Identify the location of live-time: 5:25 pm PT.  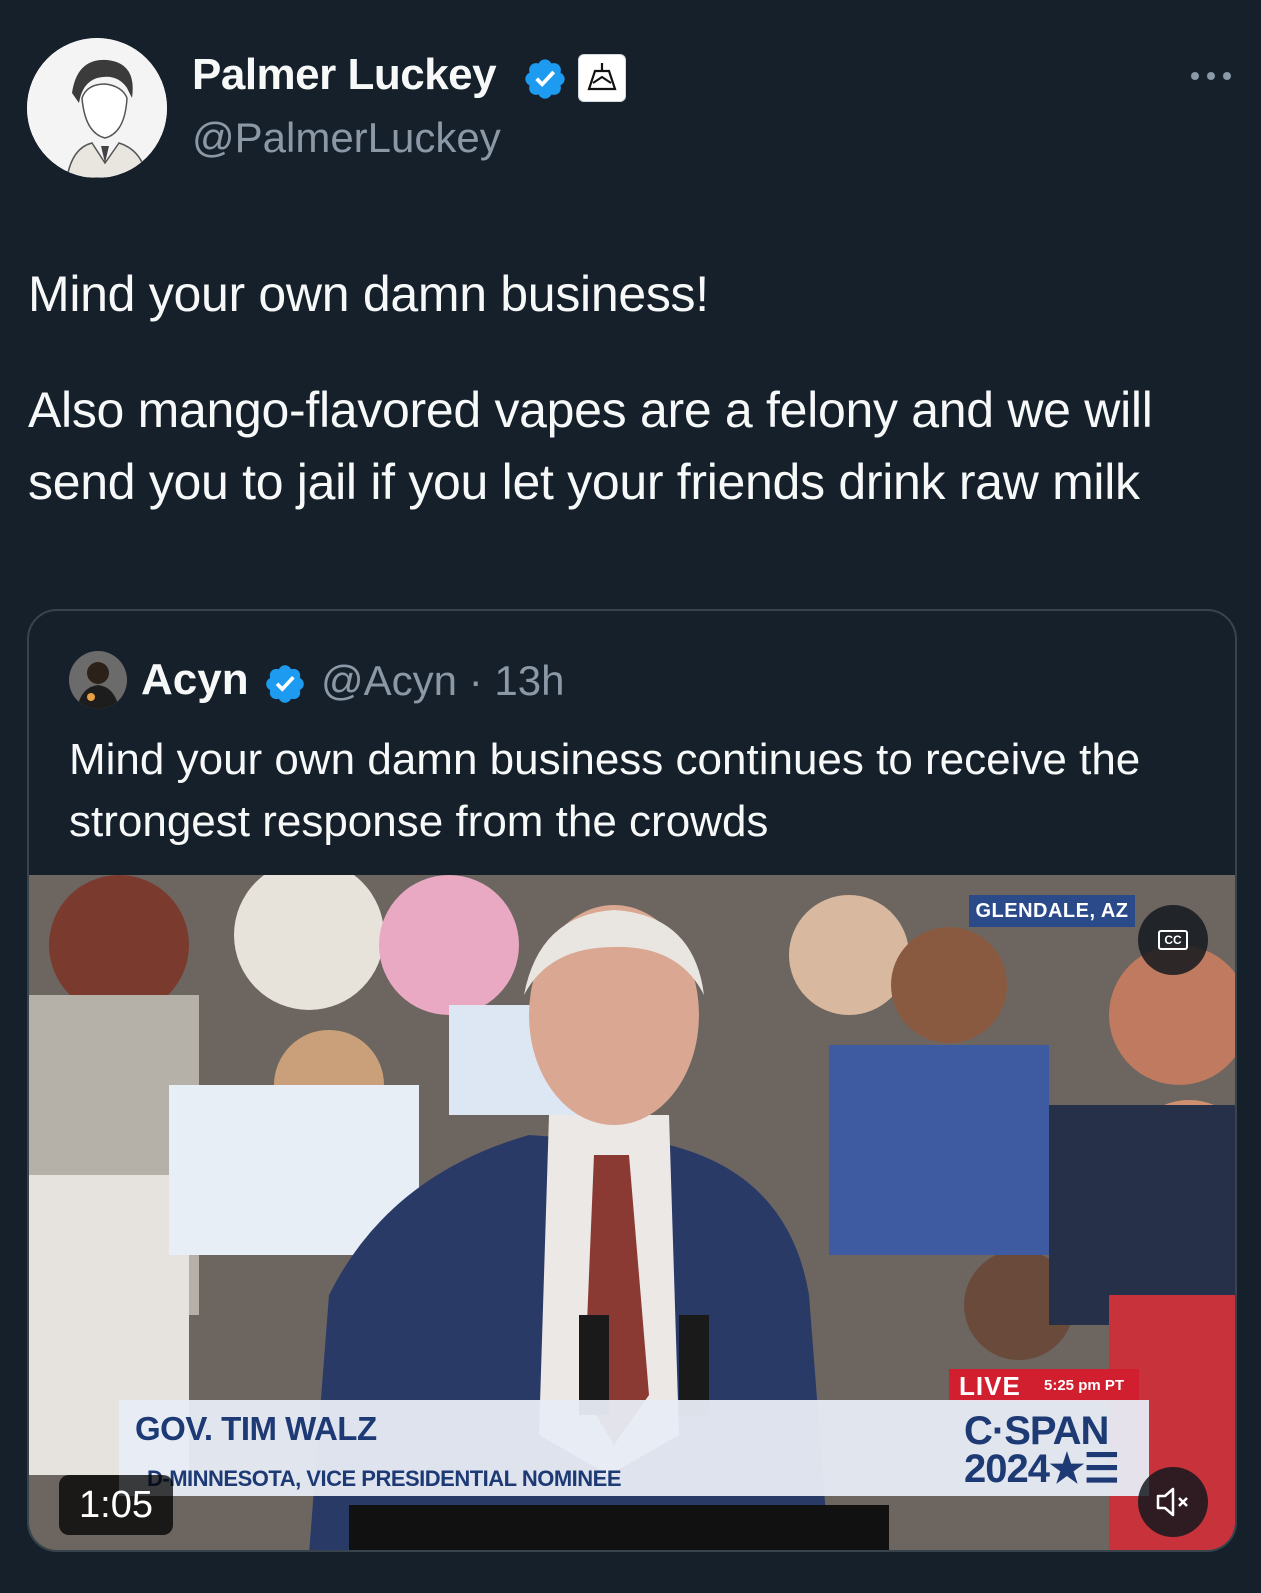
(1084, 1385).